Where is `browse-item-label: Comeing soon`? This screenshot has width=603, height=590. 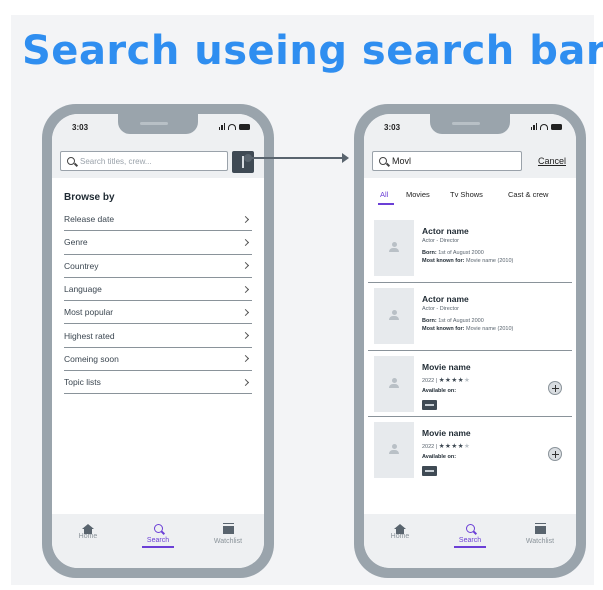
browse-item-label: Comeing soon is located at coordinates (91, 358).